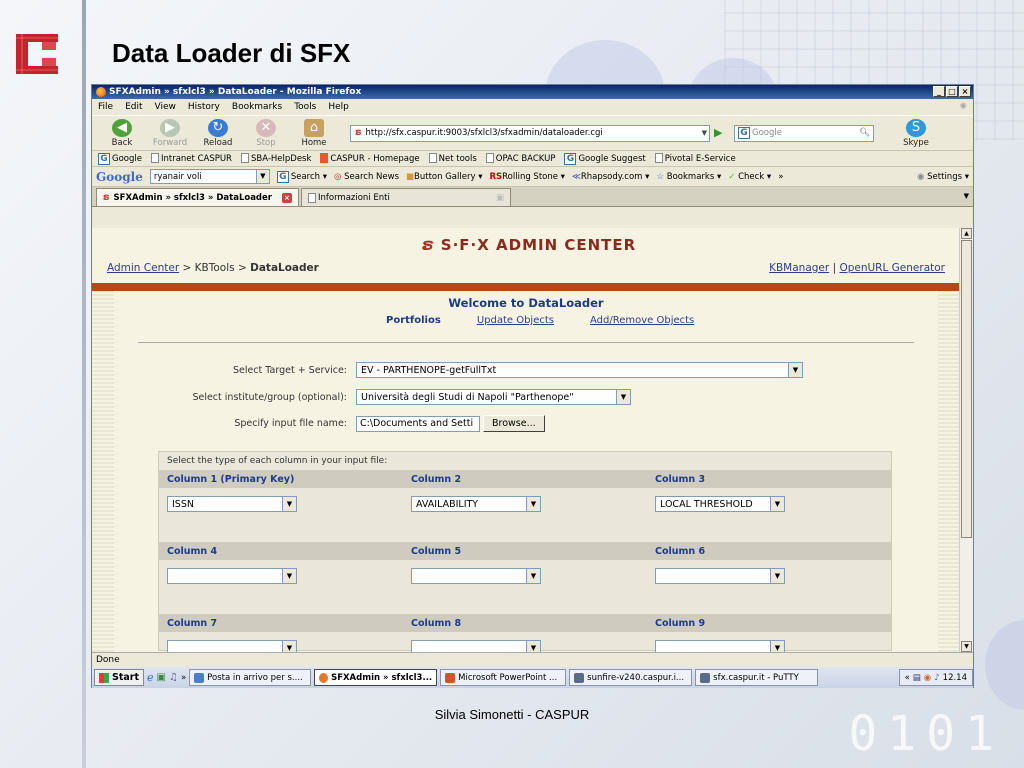  What do you see at coordinates (366, 177) in the screenshot?
I see `google-search-news-button: ◎ Search News` at bounding box center [366, 177].